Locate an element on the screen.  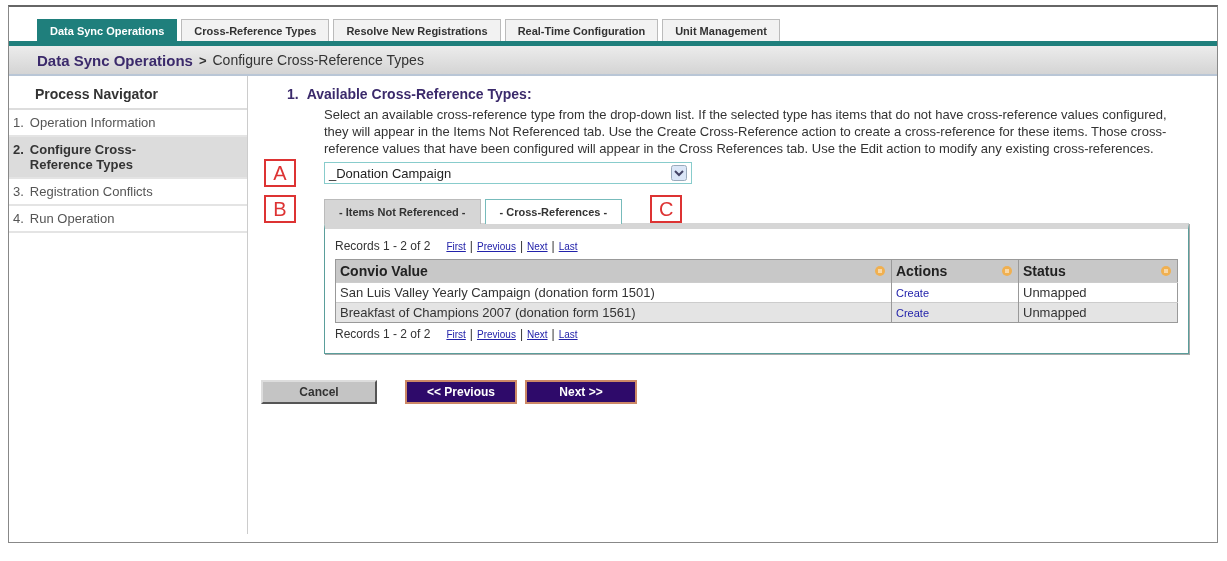
nav-tab: Unit Management is located at coordinates (721, 30).